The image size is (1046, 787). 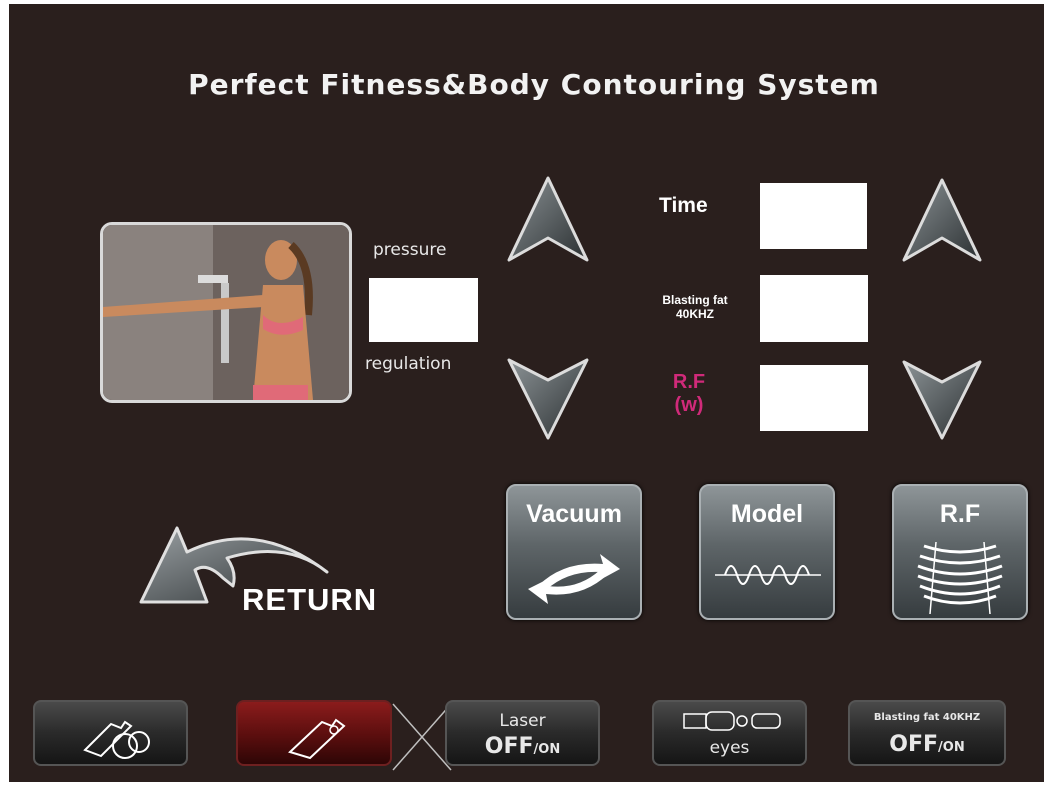 What do you see at coordinates (695, 307) in the screenshot?
I see `blasting-fat-label: Blasting fat 40KHZ` at bounding box center [695, 307].